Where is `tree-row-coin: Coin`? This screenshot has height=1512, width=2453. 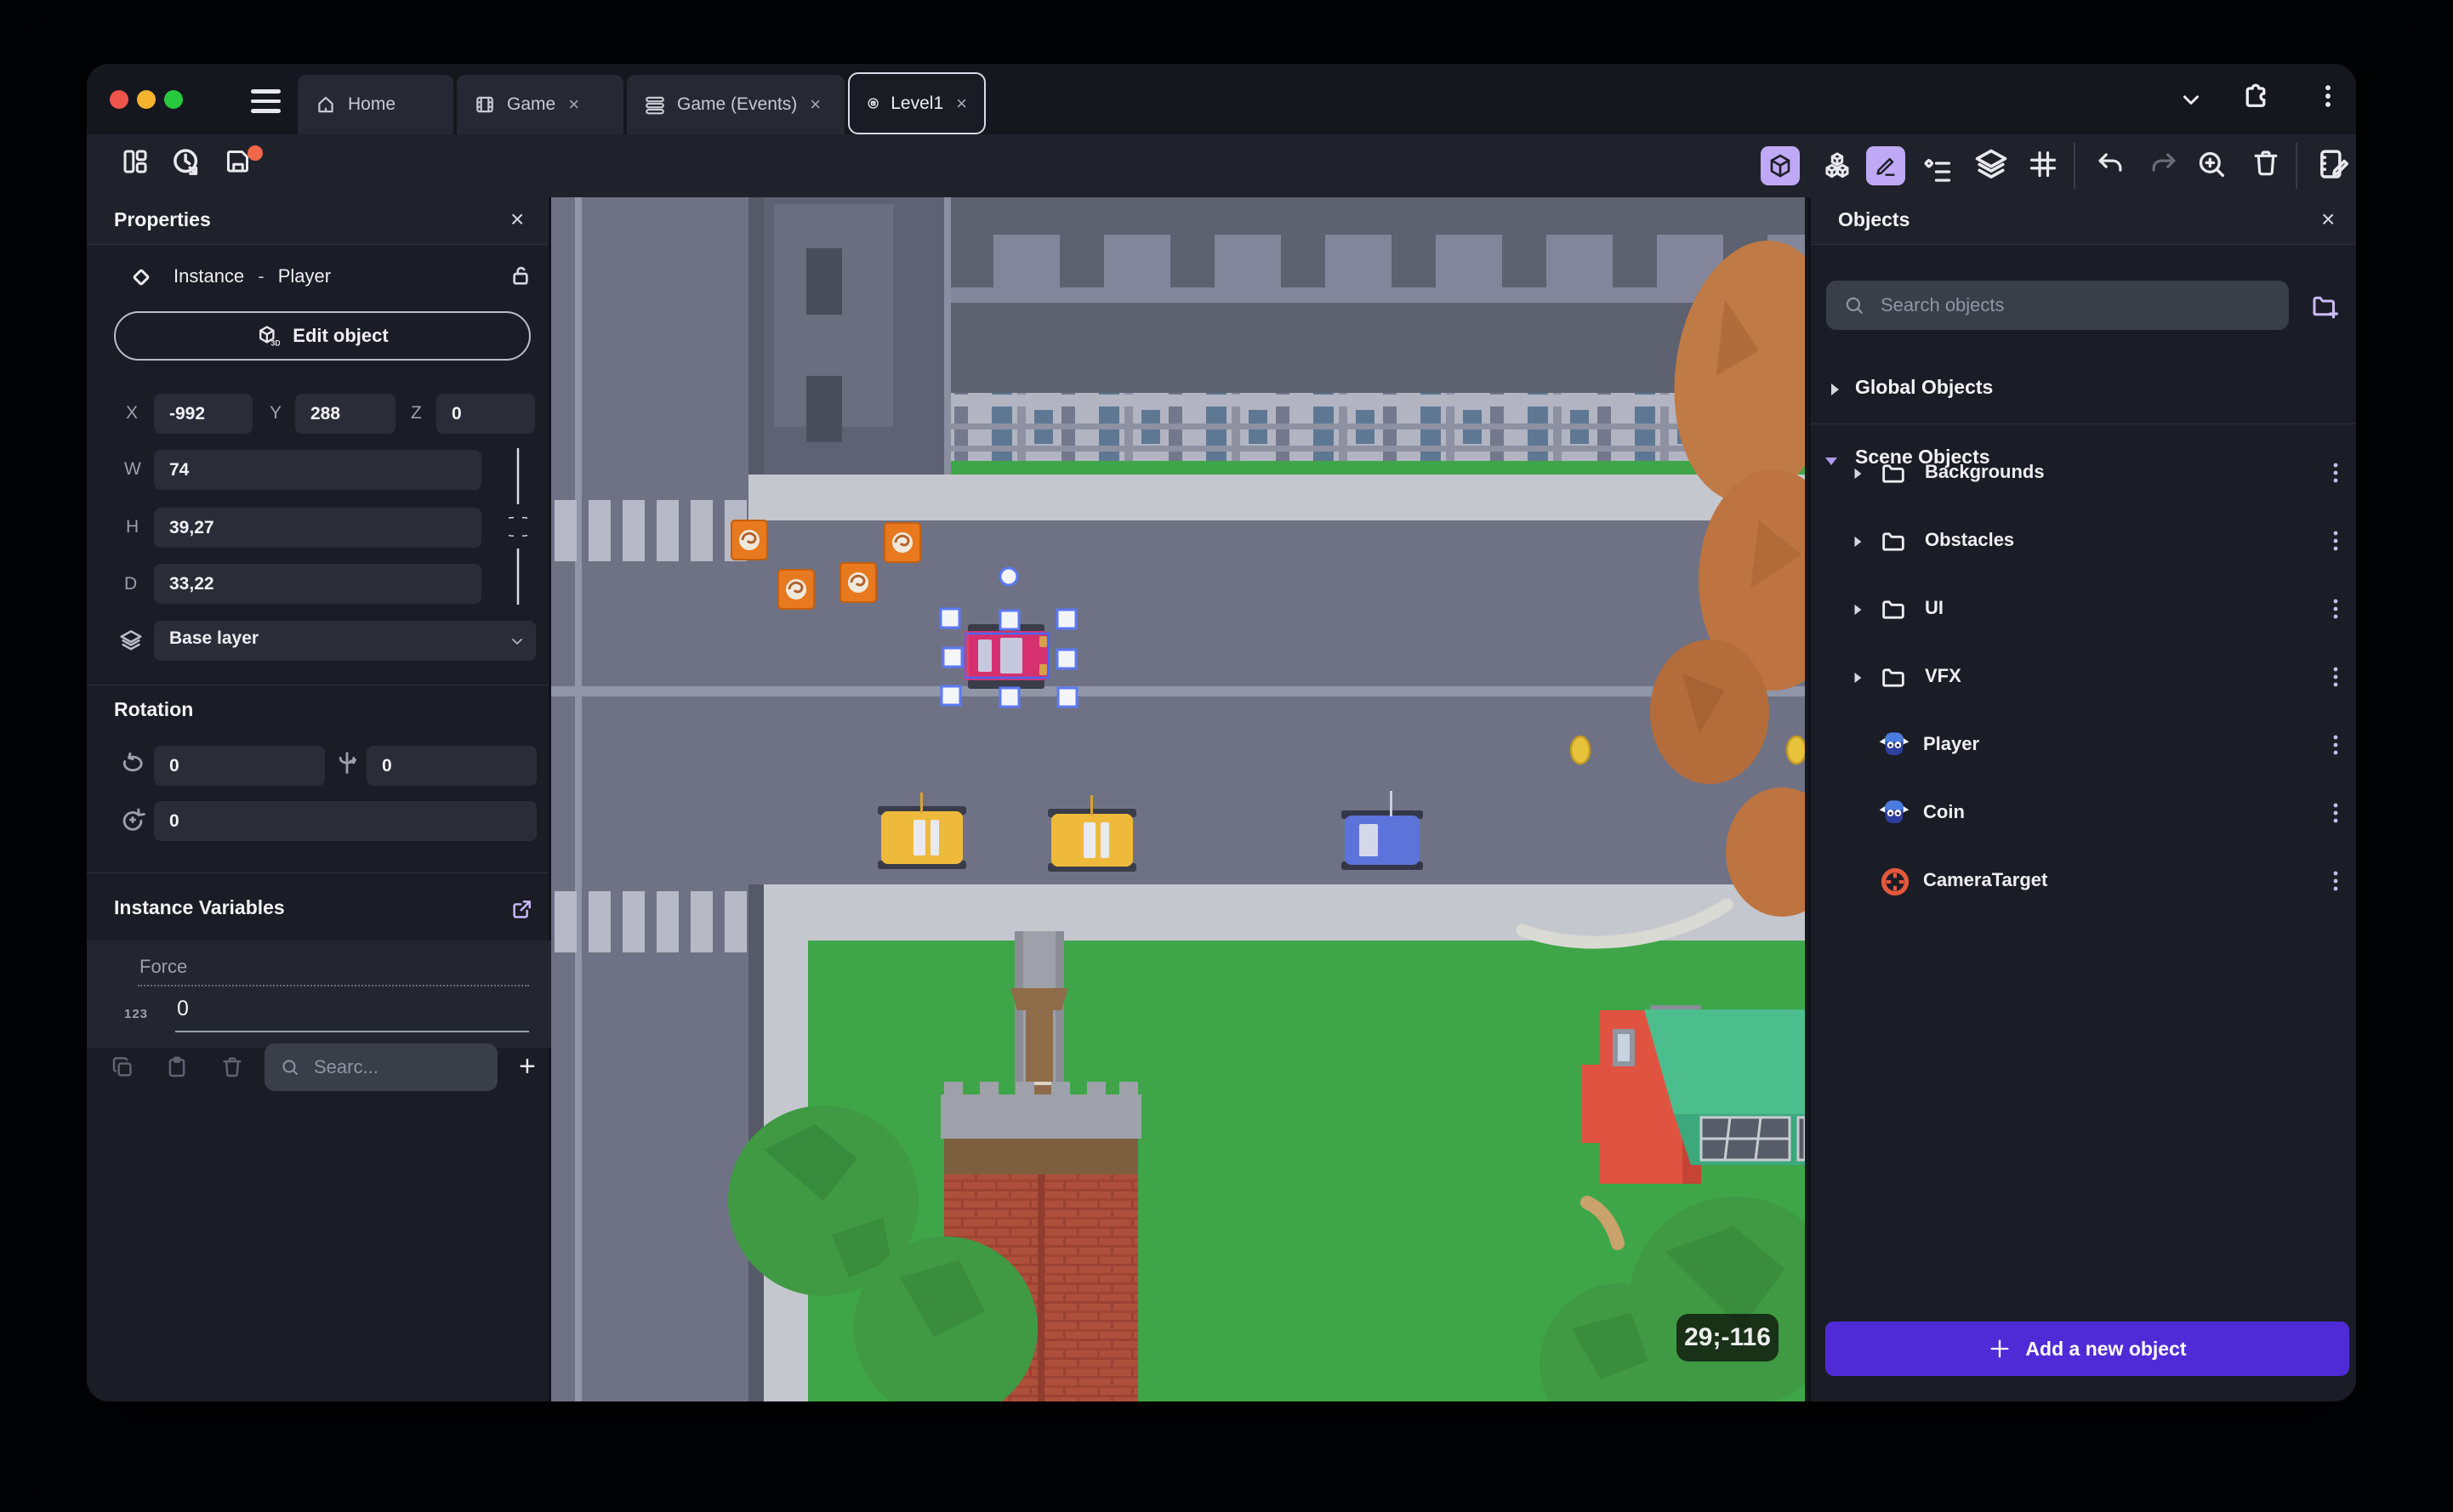
tree-row-coin: Coin is located at coordinates (2083, 813).